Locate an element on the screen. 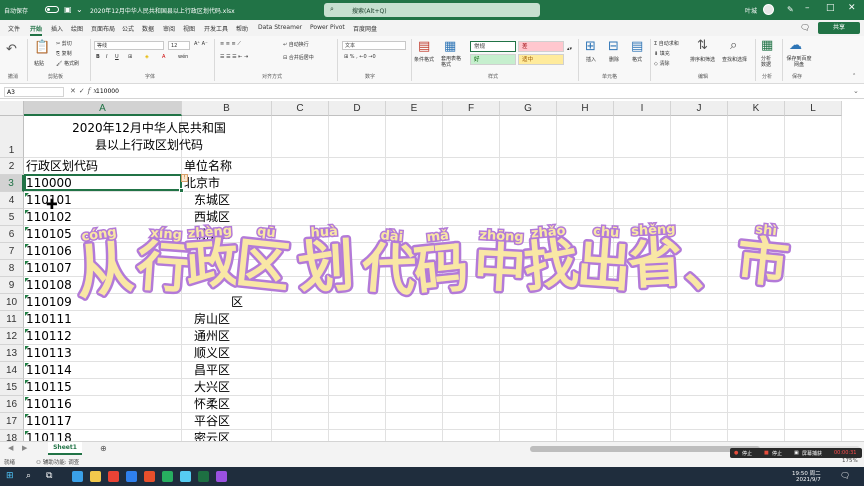  excel-icon is located at coordinates (203, 476).